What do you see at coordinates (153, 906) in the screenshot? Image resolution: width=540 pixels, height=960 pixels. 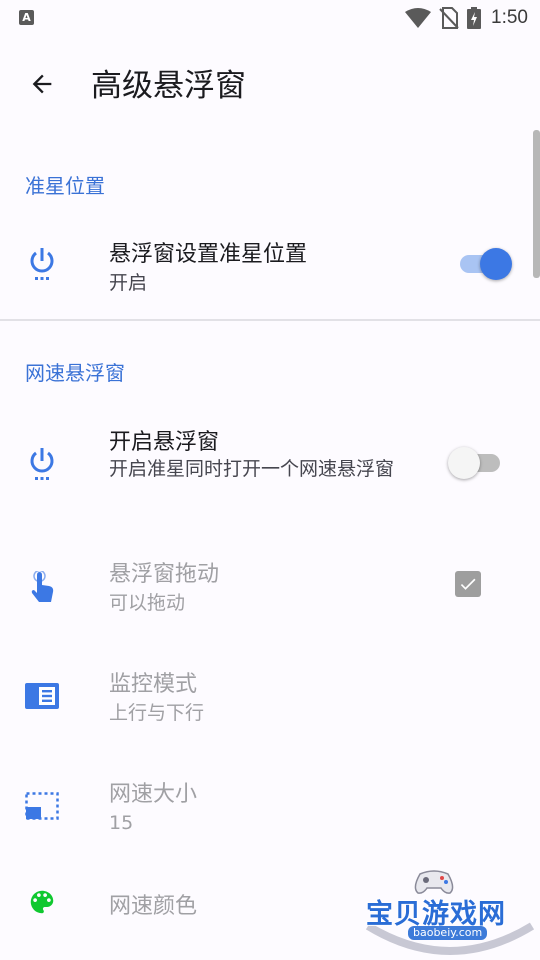 I see `pref-title: 网速颜色` at bounding box center [153, 906].